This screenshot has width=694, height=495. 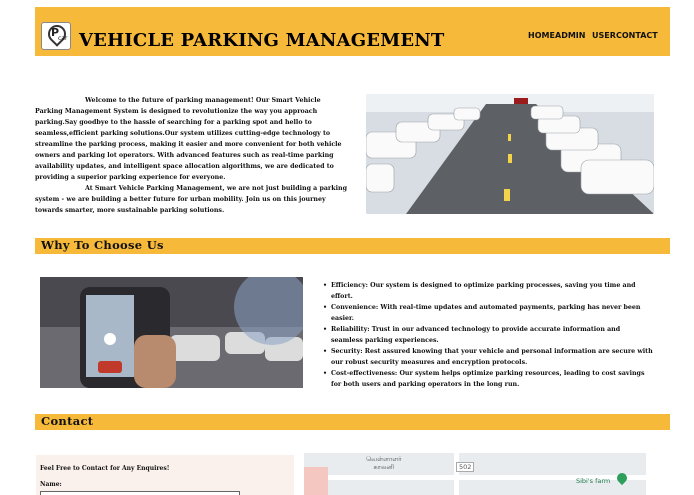 What do you see at coordinates (384, 463) in the screenshot?
I see `map-label-colony: வெள்ளாளர் காலனி` at bounding box center [384, 463].